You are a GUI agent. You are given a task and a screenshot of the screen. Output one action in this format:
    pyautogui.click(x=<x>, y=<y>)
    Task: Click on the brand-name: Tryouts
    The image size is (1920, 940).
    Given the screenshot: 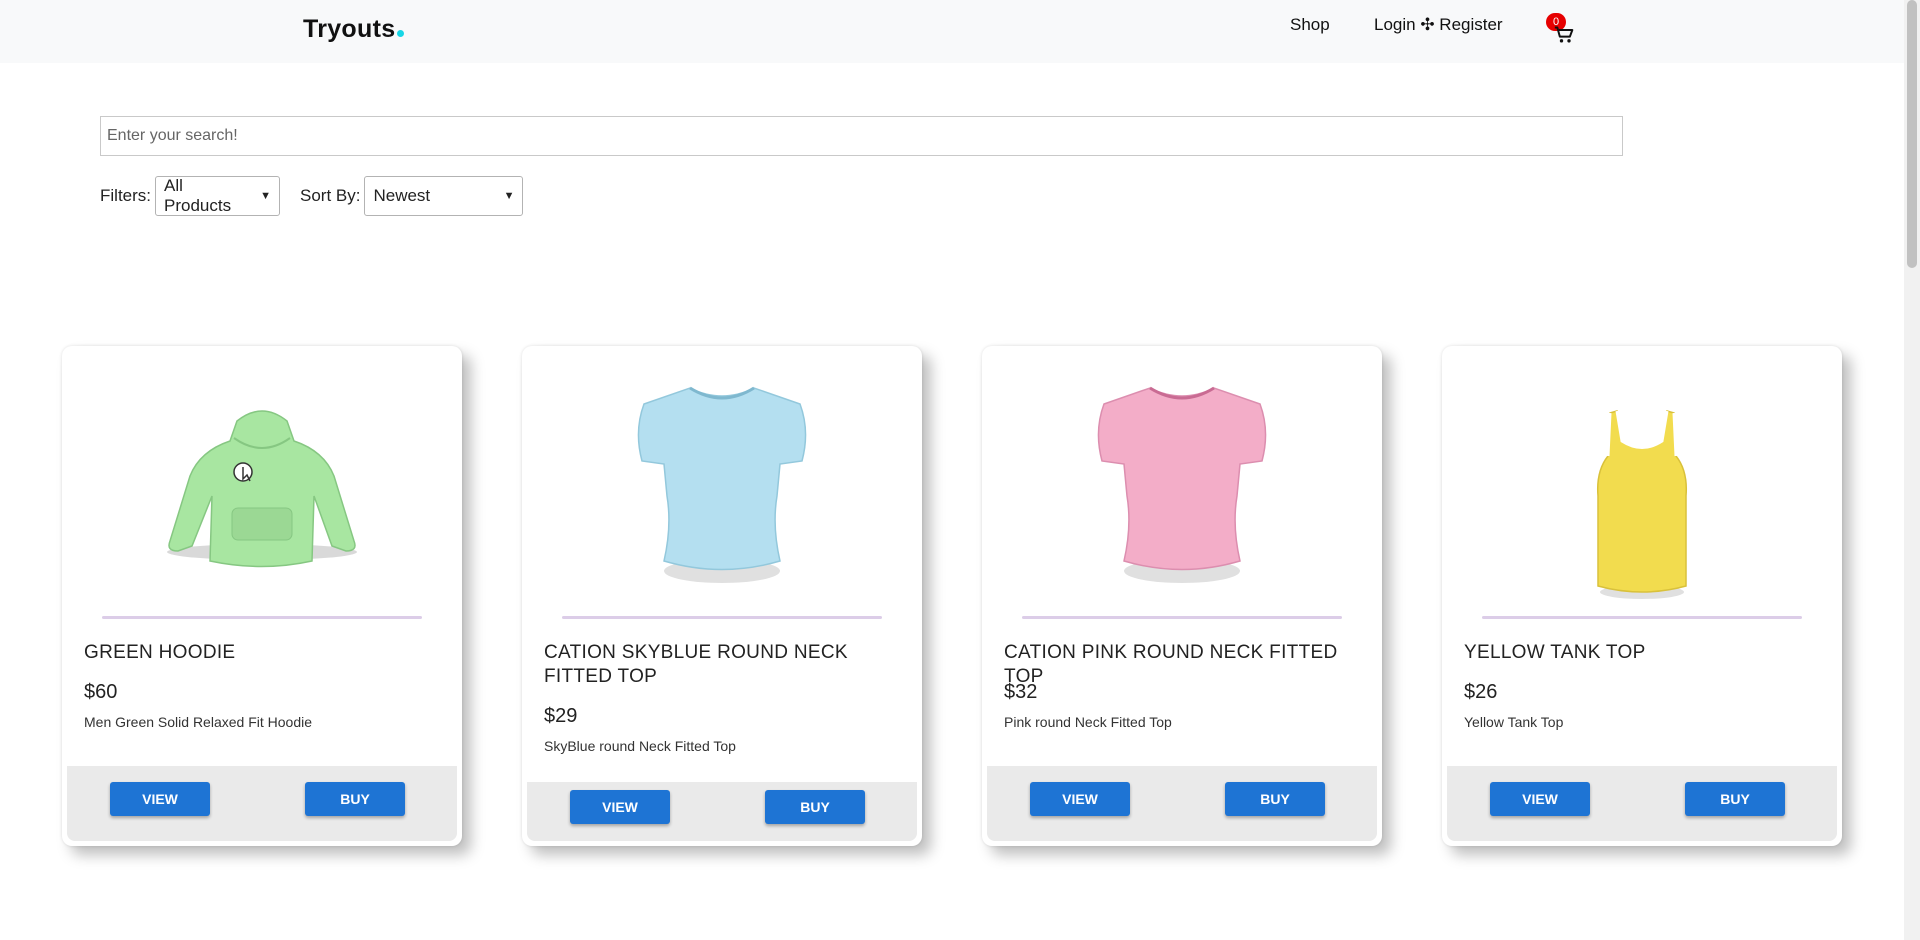 What is the action you would take?
    pyautogui.click(x=349, y=29)
    